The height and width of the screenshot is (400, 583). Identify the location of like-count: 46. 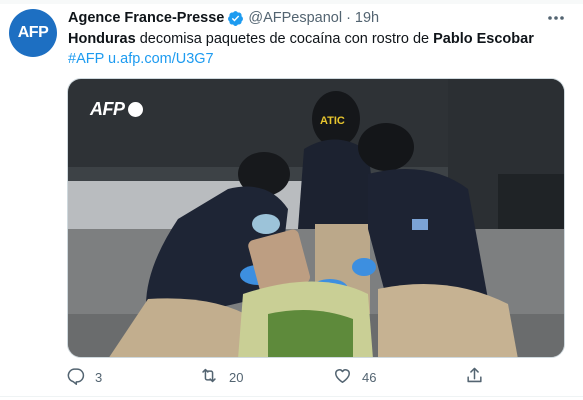
(369, 377).